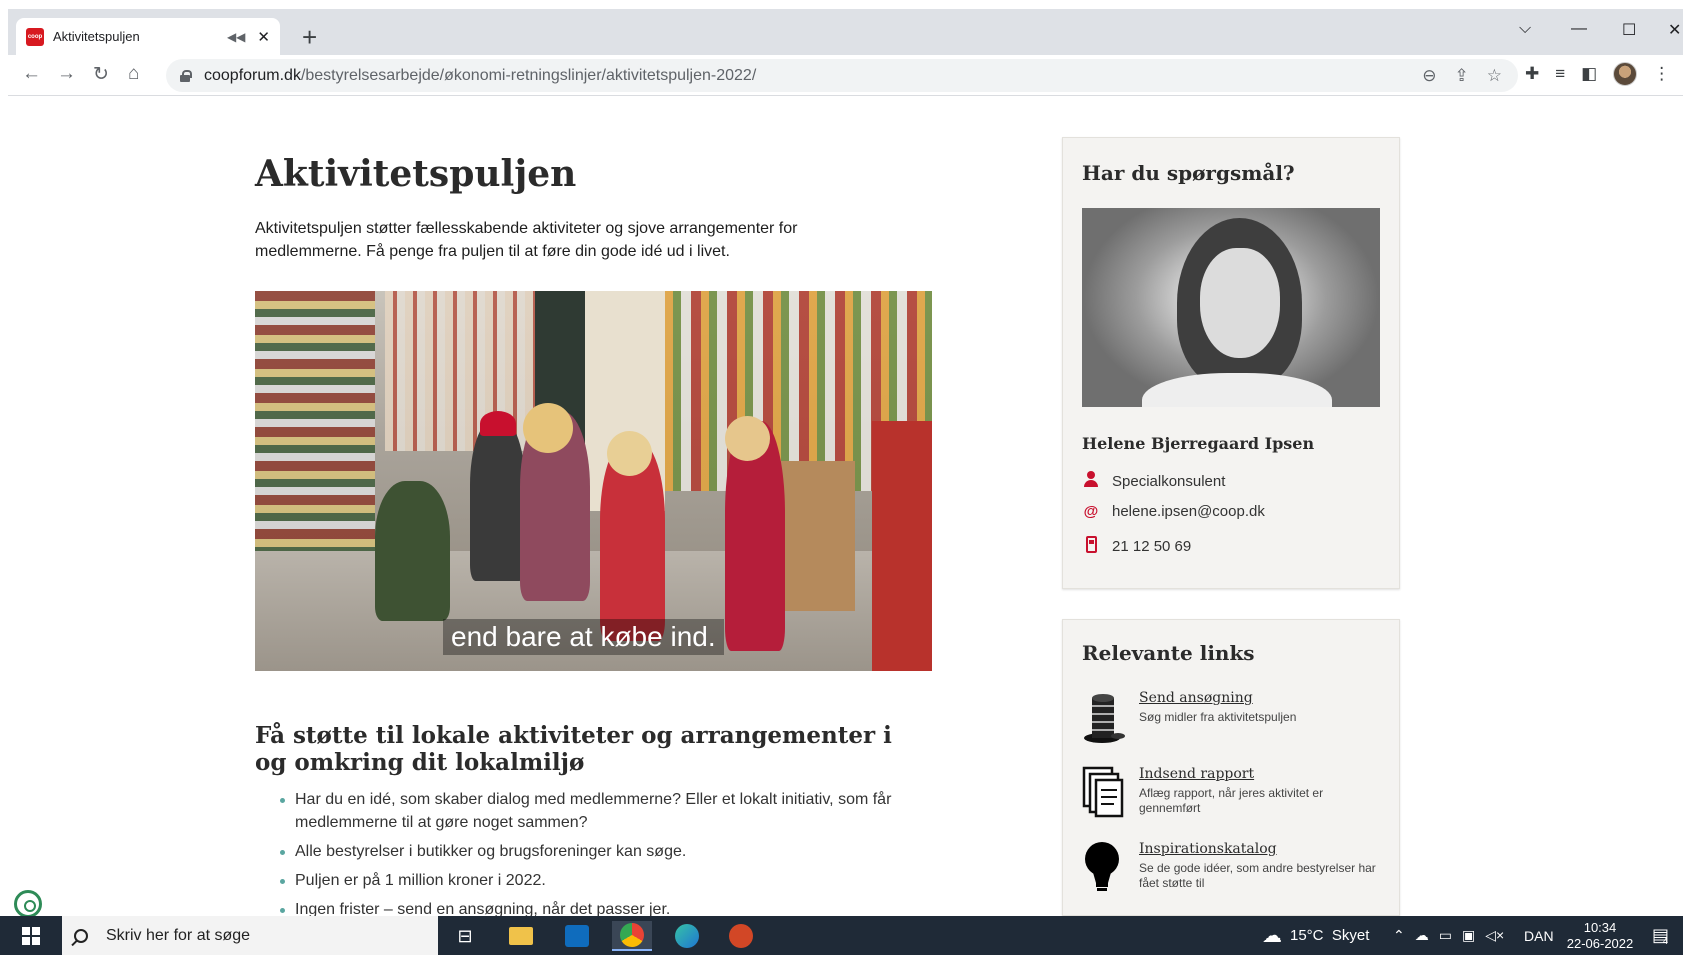 The height and width of the screenshot is (955, 1683). I want to click on taskbar-search-placeholder: Skriv her for at søge, so click(178, 935).